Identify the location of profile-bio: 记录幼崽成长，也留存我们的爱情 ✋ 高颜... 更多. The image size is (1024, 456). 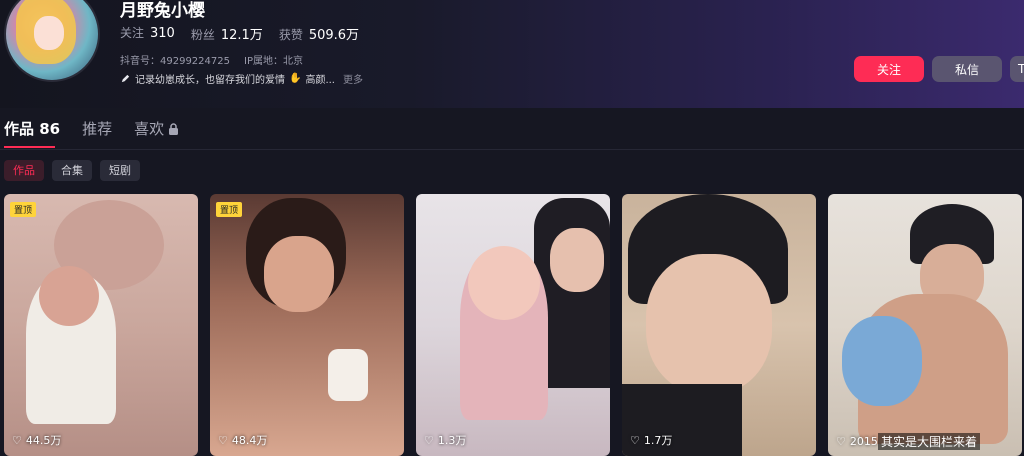
(241, 78).